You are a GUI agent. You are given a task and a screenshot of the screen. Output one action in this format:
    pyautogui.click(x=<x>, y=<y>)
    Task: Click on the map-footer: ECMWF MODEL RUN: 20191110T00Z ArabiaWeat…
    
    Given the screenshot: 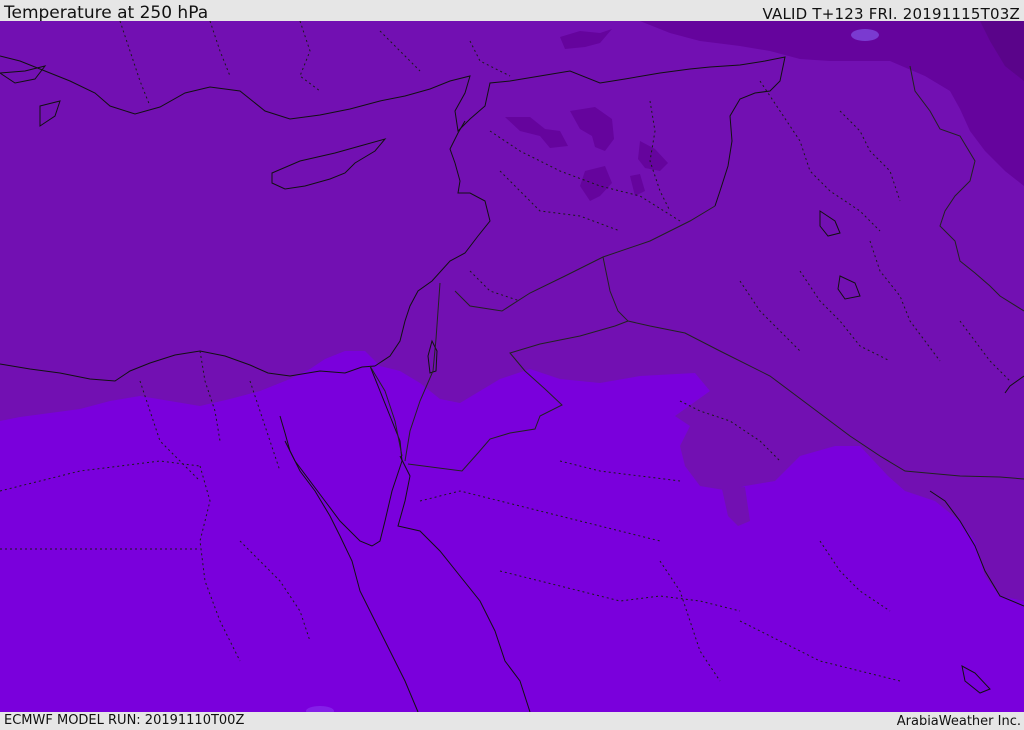 What is the action you would take?
    pyautogui.click(x=512, y=720)
    